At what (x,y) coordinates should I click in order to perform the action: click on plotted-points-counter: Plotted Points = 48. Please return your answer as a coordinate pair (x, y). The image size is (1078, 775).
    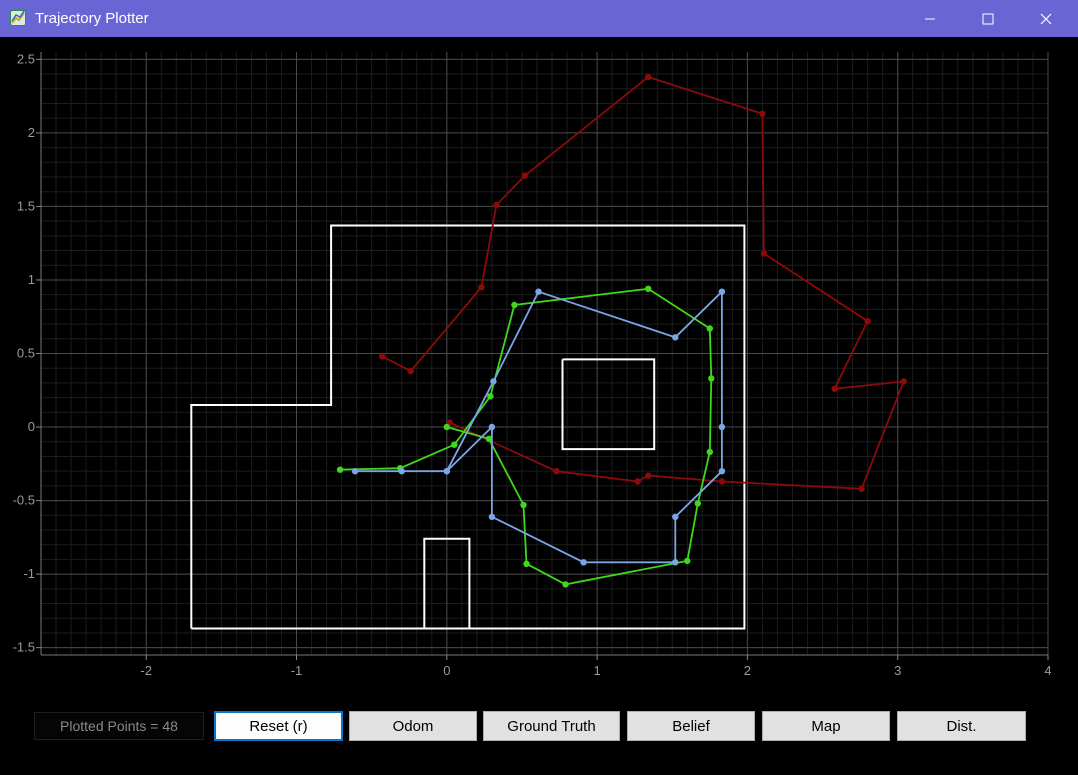
    Looking at the image, I should click on (119, 726).